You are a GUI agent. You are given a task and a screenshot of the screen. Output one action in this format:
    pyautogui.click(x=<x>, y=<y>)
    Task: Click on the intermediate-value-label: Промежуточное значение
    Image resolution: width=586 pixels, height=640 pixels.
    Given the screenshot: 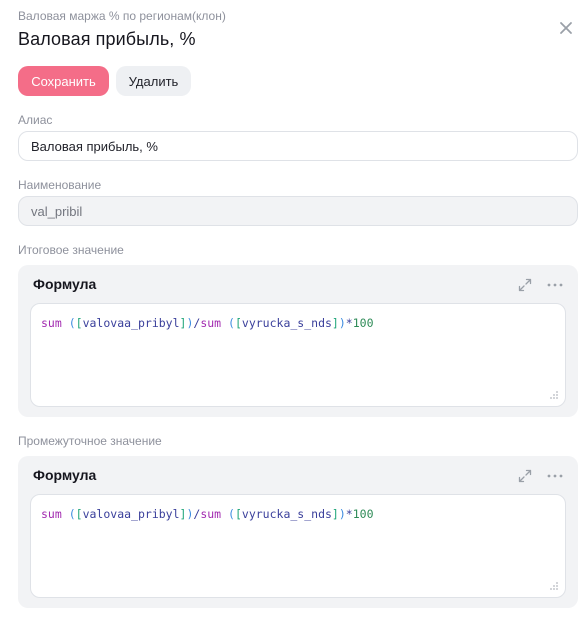 What is the action you would take?
    pyautogui.click(x=90, y=441)
    